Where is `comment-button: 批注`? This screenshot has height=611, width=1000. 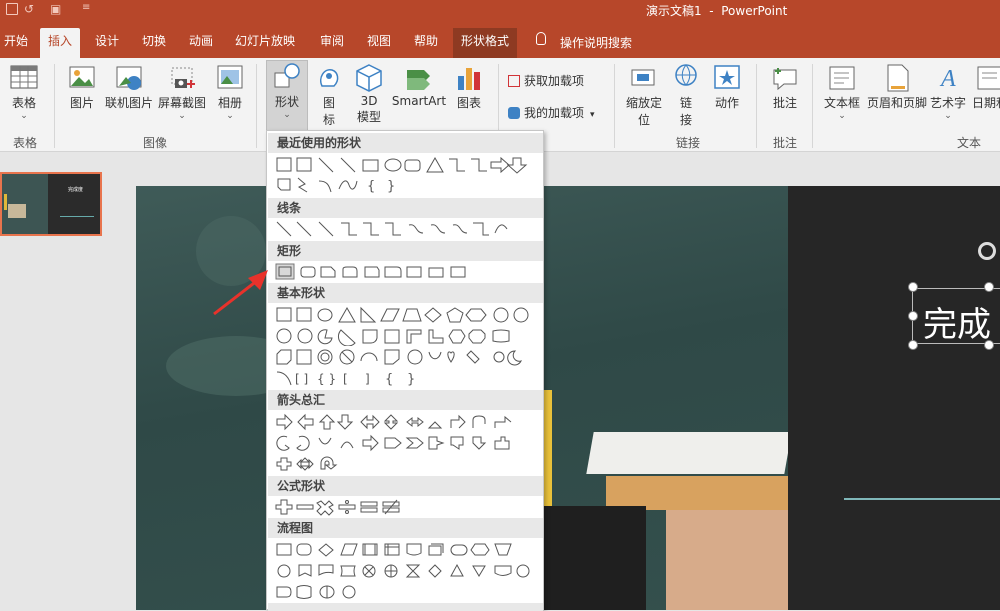
comment-button: 批注 is located at coordinates (785, 86).